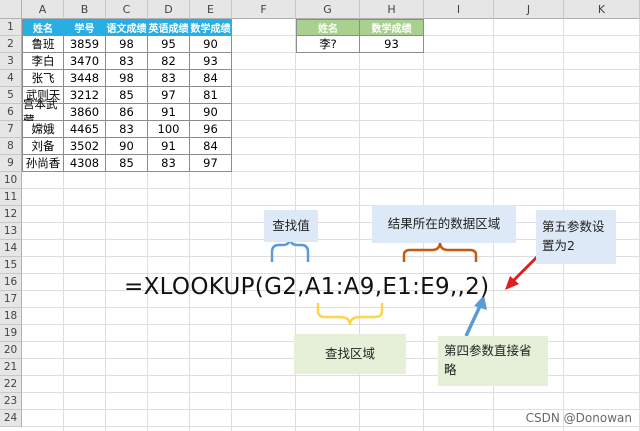  What do you see at coordinates (578, 418) in the screenshot?
I see `watermark: CSDN @Donowan` at bounding box center [578, 418].